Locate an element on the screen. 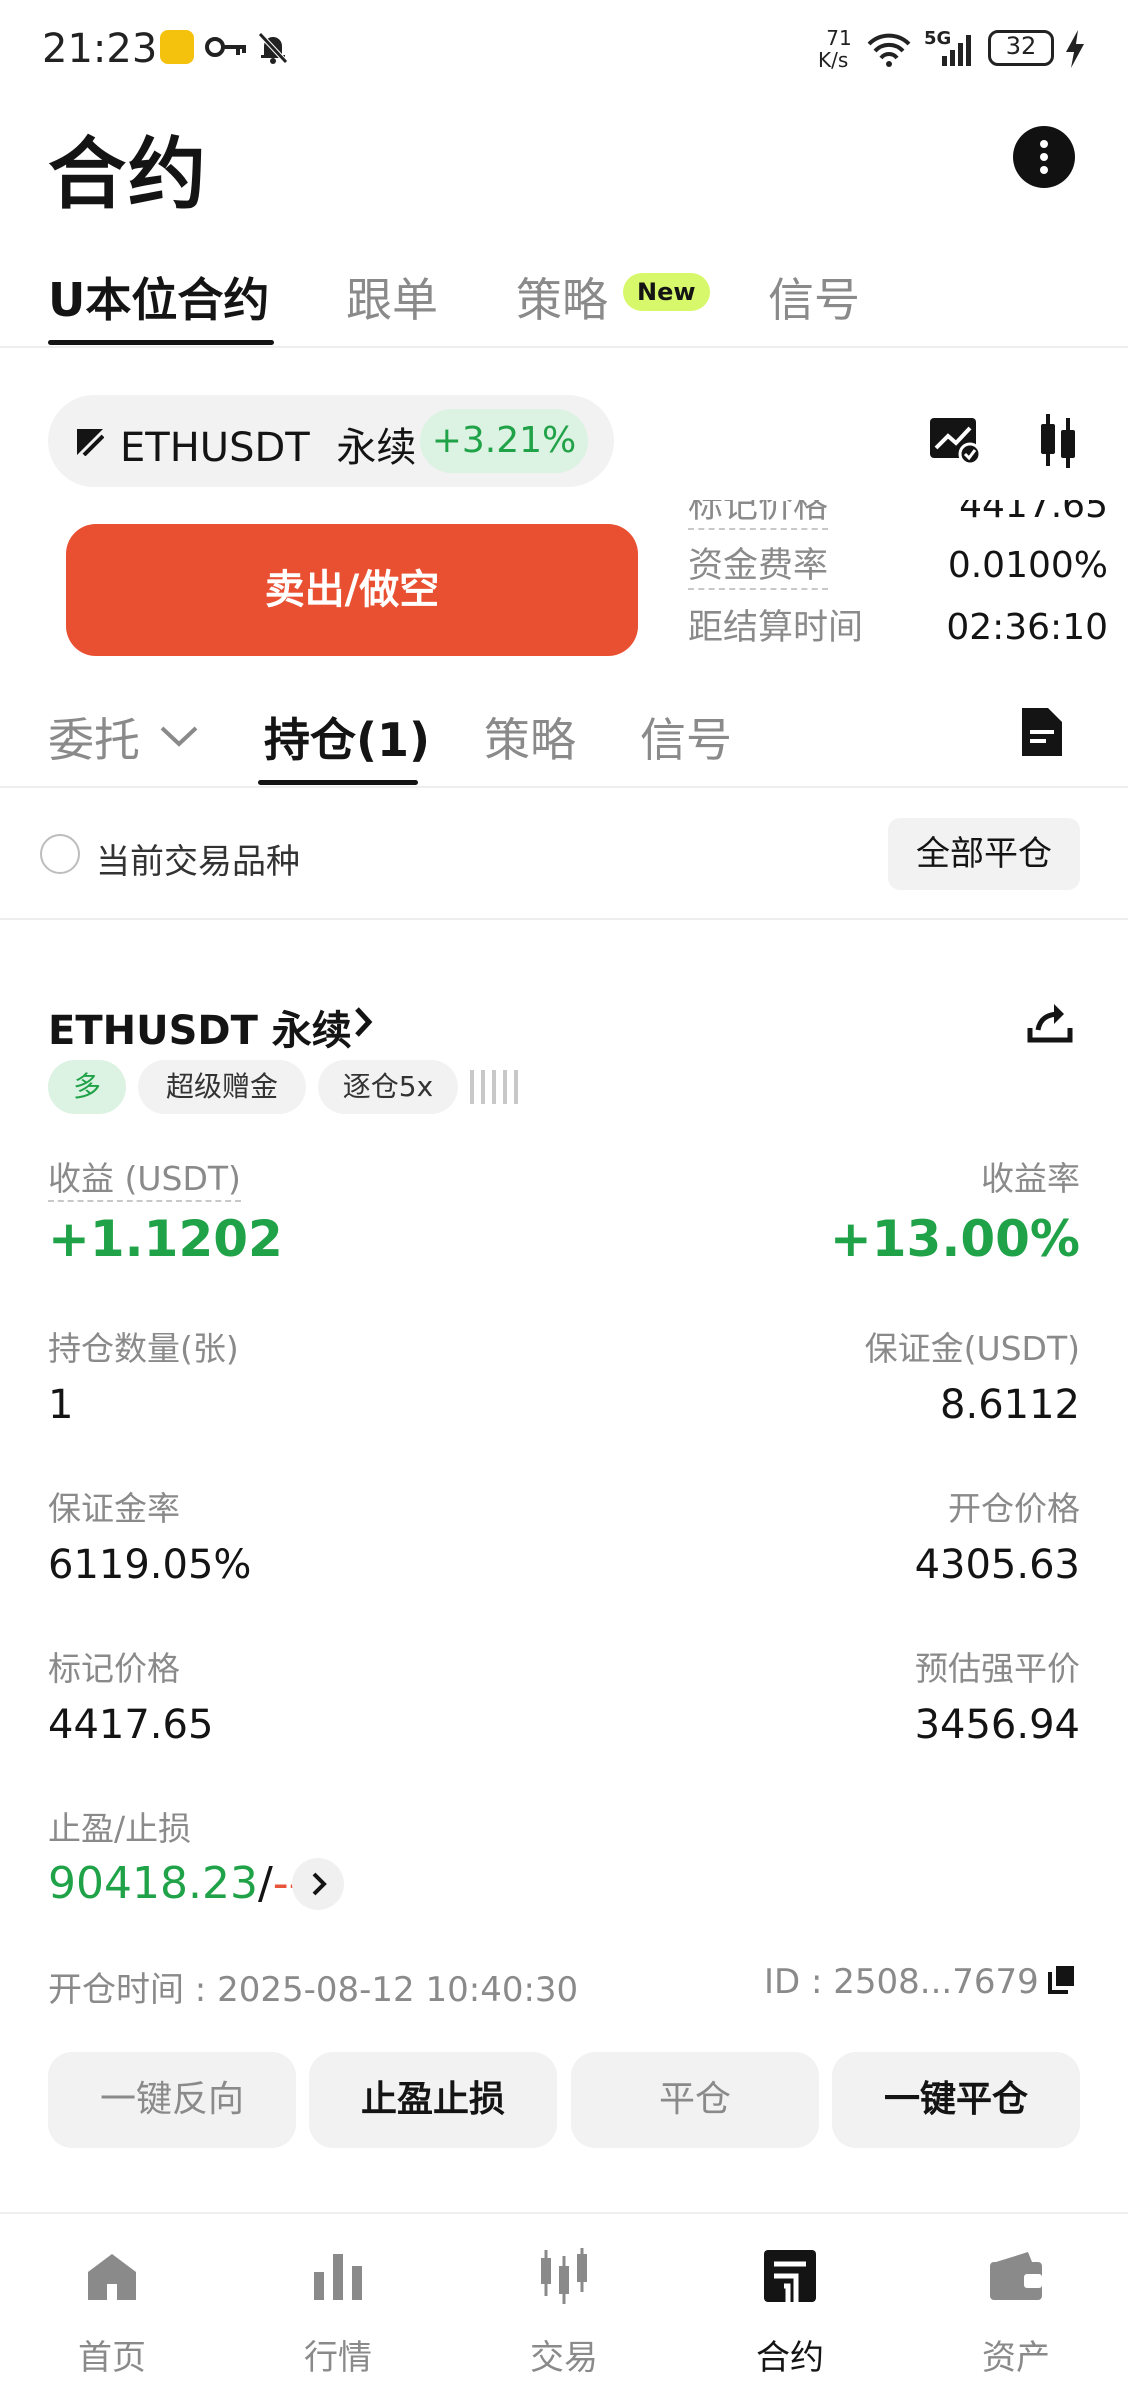 This screenshot has width=1128, height=2400. market-chart-icon is located at coordinates (338, 2277).